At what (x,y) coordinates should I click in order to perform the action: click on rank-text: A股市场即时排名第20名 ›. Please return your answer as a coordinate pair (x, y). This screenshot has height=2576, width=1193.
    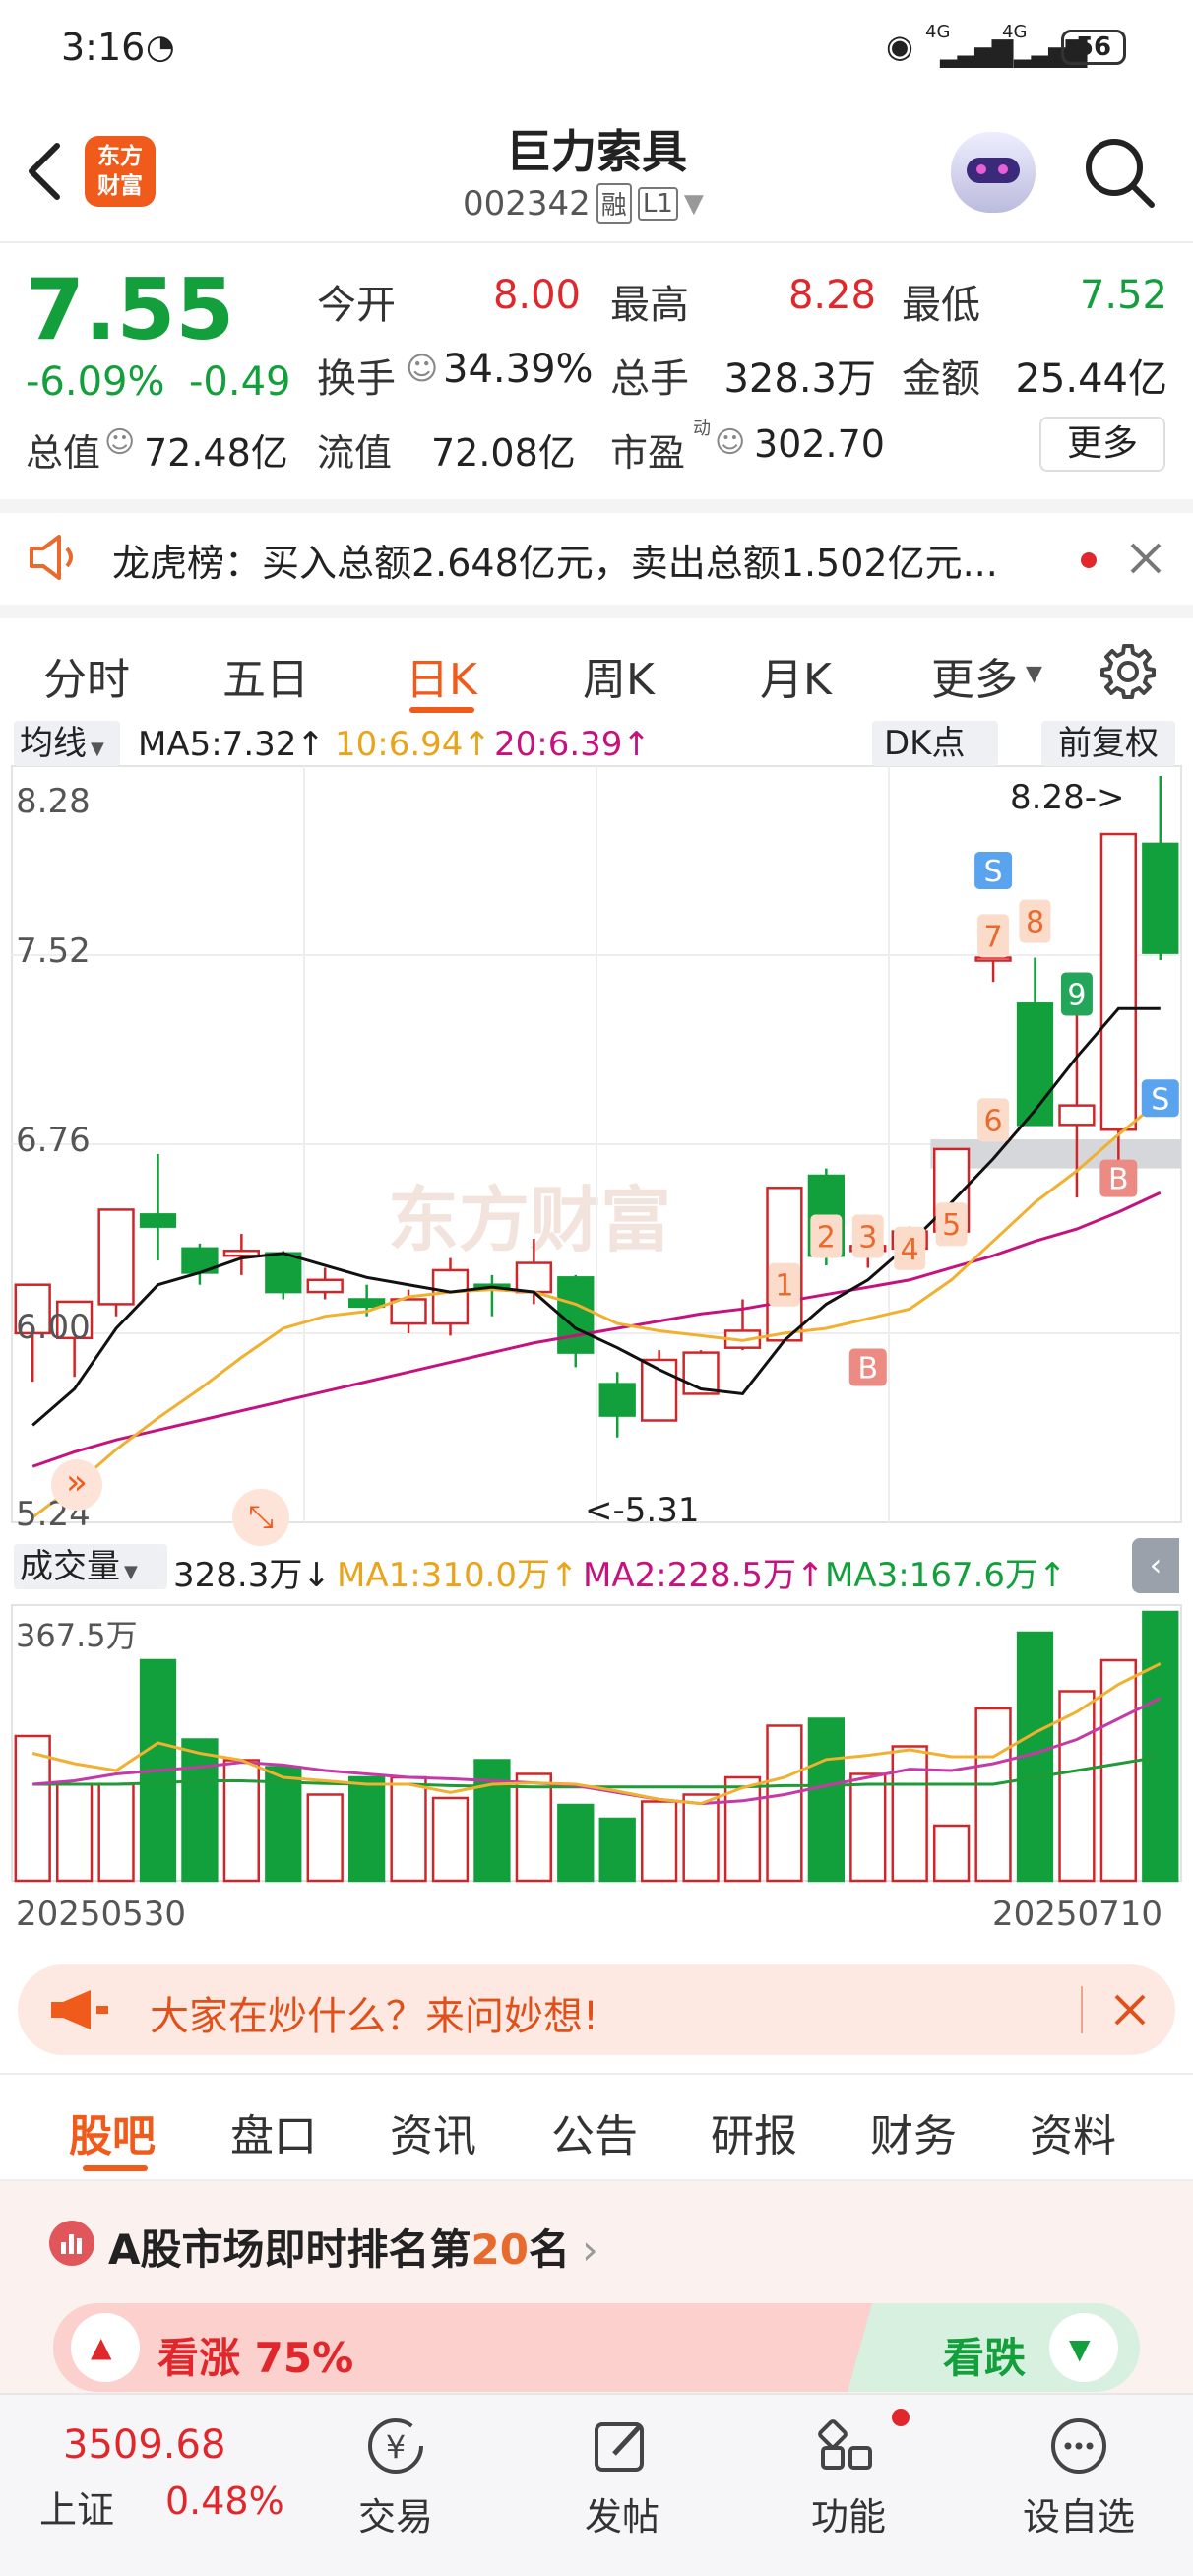
    Looking at the image, I should click on (353, 2247).